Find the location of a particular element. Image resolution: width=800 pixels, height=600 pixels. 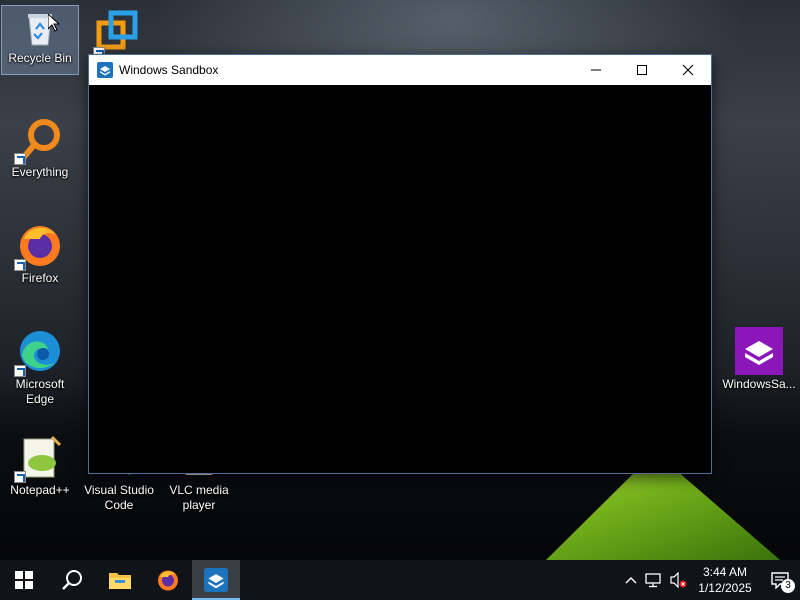

desktop-icon-notepadpp: Notepad++ is located at coordinates (40, 463).